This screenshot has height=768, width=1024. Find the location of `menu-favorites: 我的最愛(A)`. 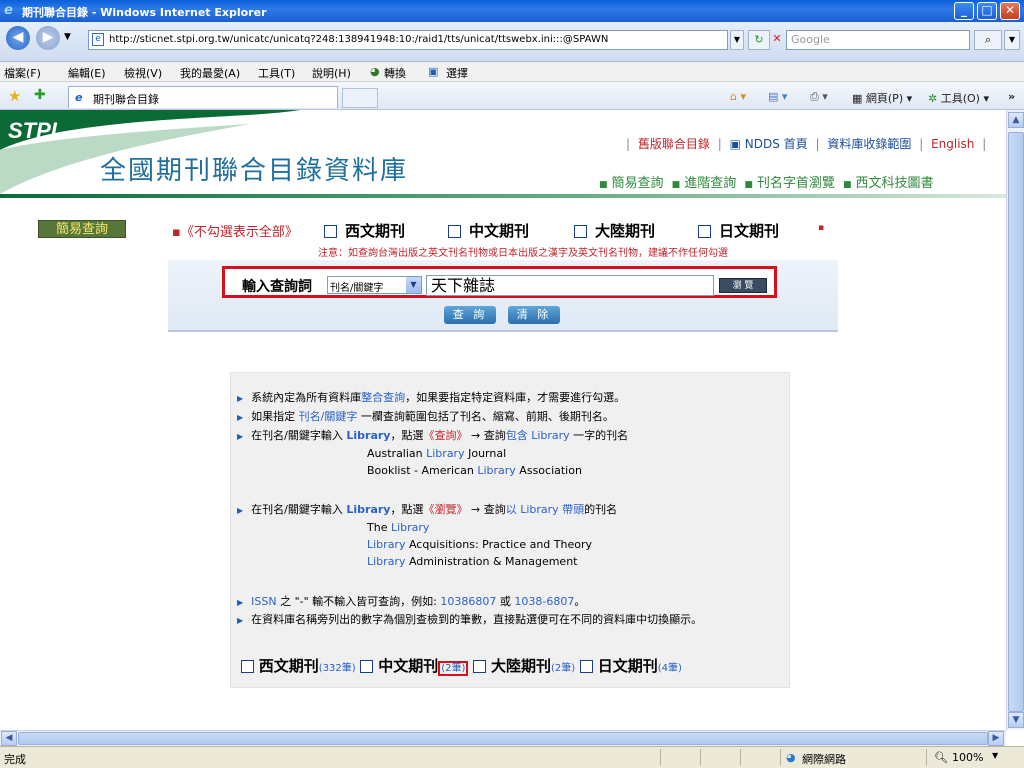

menu-favorites: 我的最愛(A) is located at coordinates (210, 73).